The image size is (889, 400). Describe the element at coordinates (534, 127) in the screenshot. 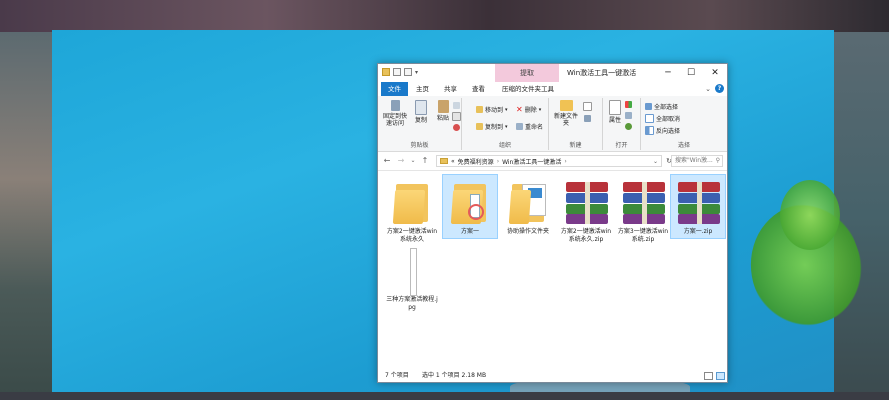

I see `rename-label: 重命名` at that location.